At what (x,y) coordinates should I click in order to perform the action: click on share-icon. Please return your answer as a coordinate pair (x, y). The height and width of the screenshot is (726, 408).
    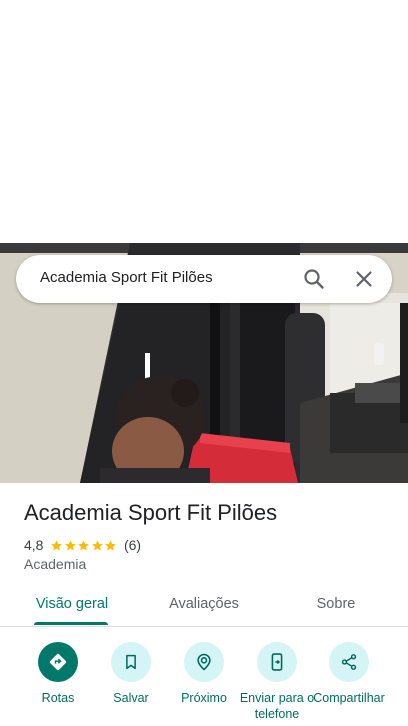
    Looking at the image, I should click on (349, 662).